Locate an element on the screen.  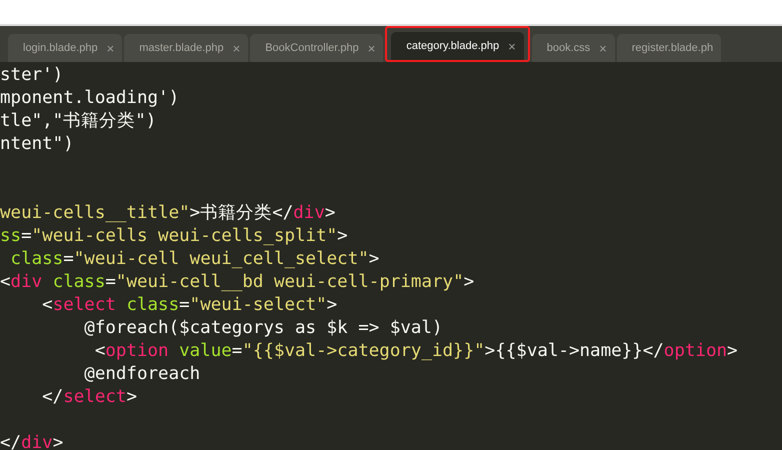
editor-tab: register.blade.ph is located at coordinates (669, 48).